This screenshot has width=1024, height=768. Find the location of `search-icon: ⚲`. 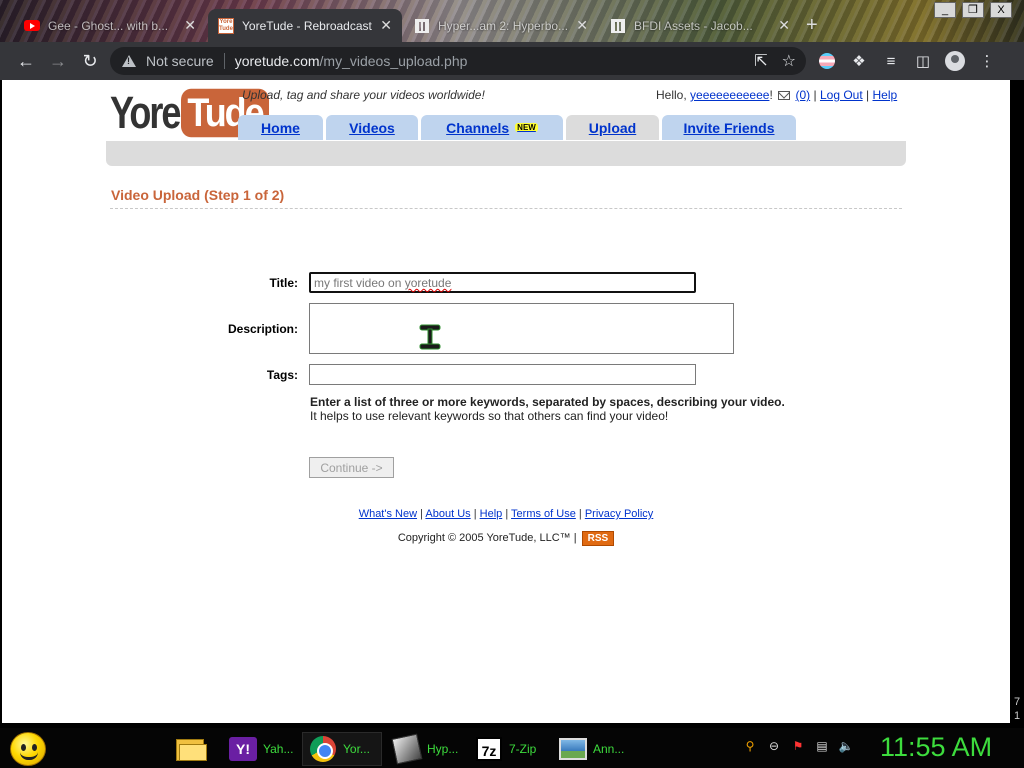

search-icon: ⚲ is located at coordinates (750, 746).